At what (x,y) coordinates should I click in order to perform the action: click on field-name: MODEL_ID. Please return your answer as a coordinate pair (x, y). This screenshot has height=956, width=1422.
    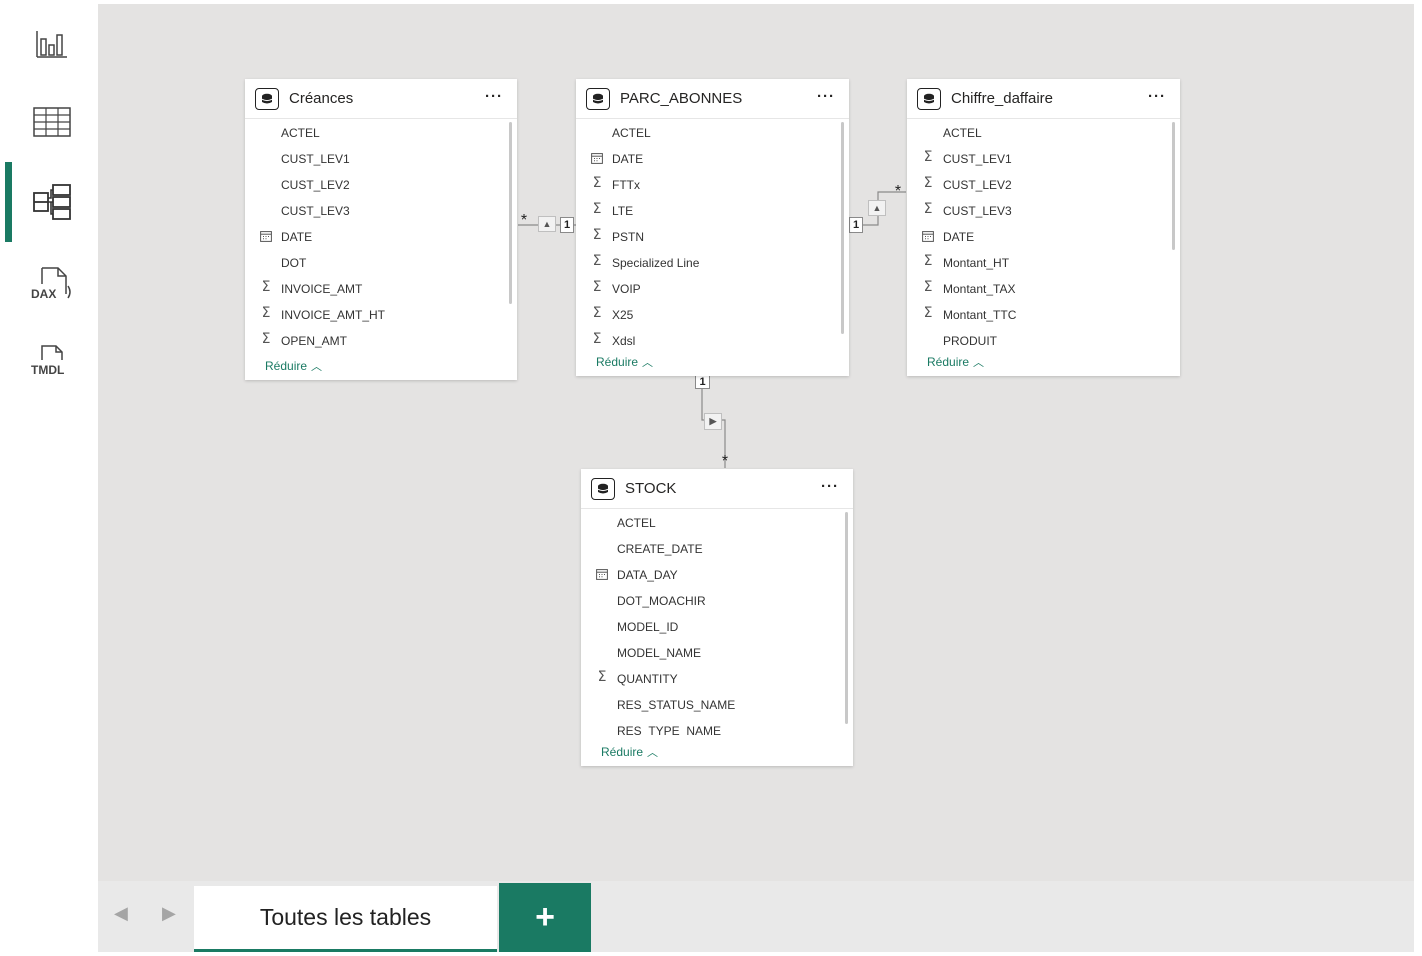
    Looking at the image, I should click on (648, 627).